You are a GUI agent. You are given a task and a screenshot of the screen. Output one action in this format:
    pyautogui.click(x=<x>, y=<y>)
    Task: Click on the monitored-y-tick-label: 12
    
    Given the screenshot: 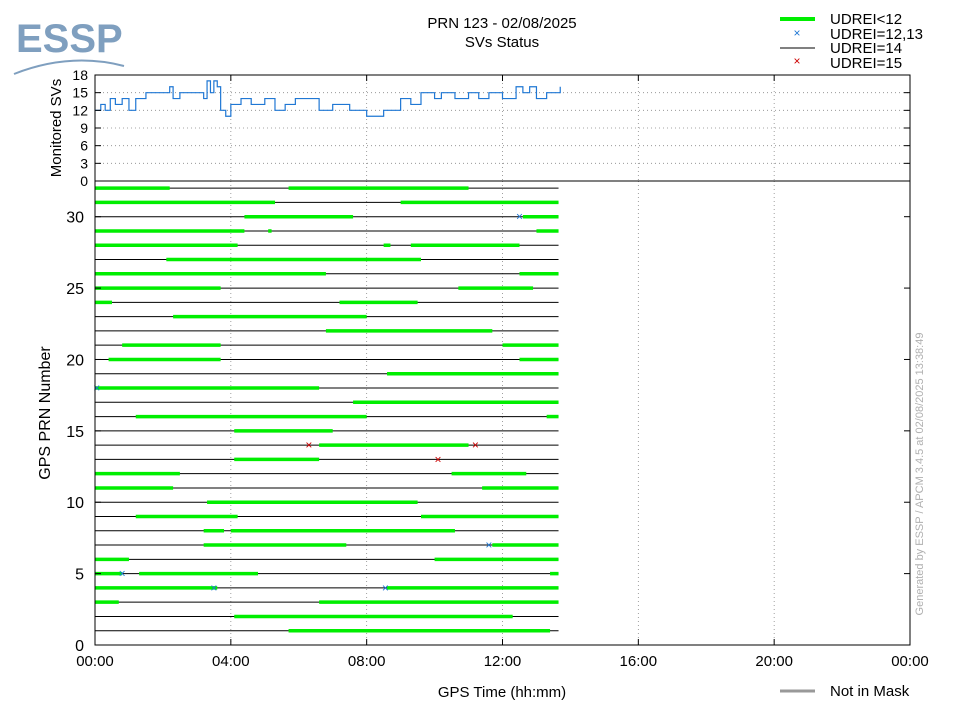 What is the action you would take?
    pyautogui.click(x=80, y=110)
    